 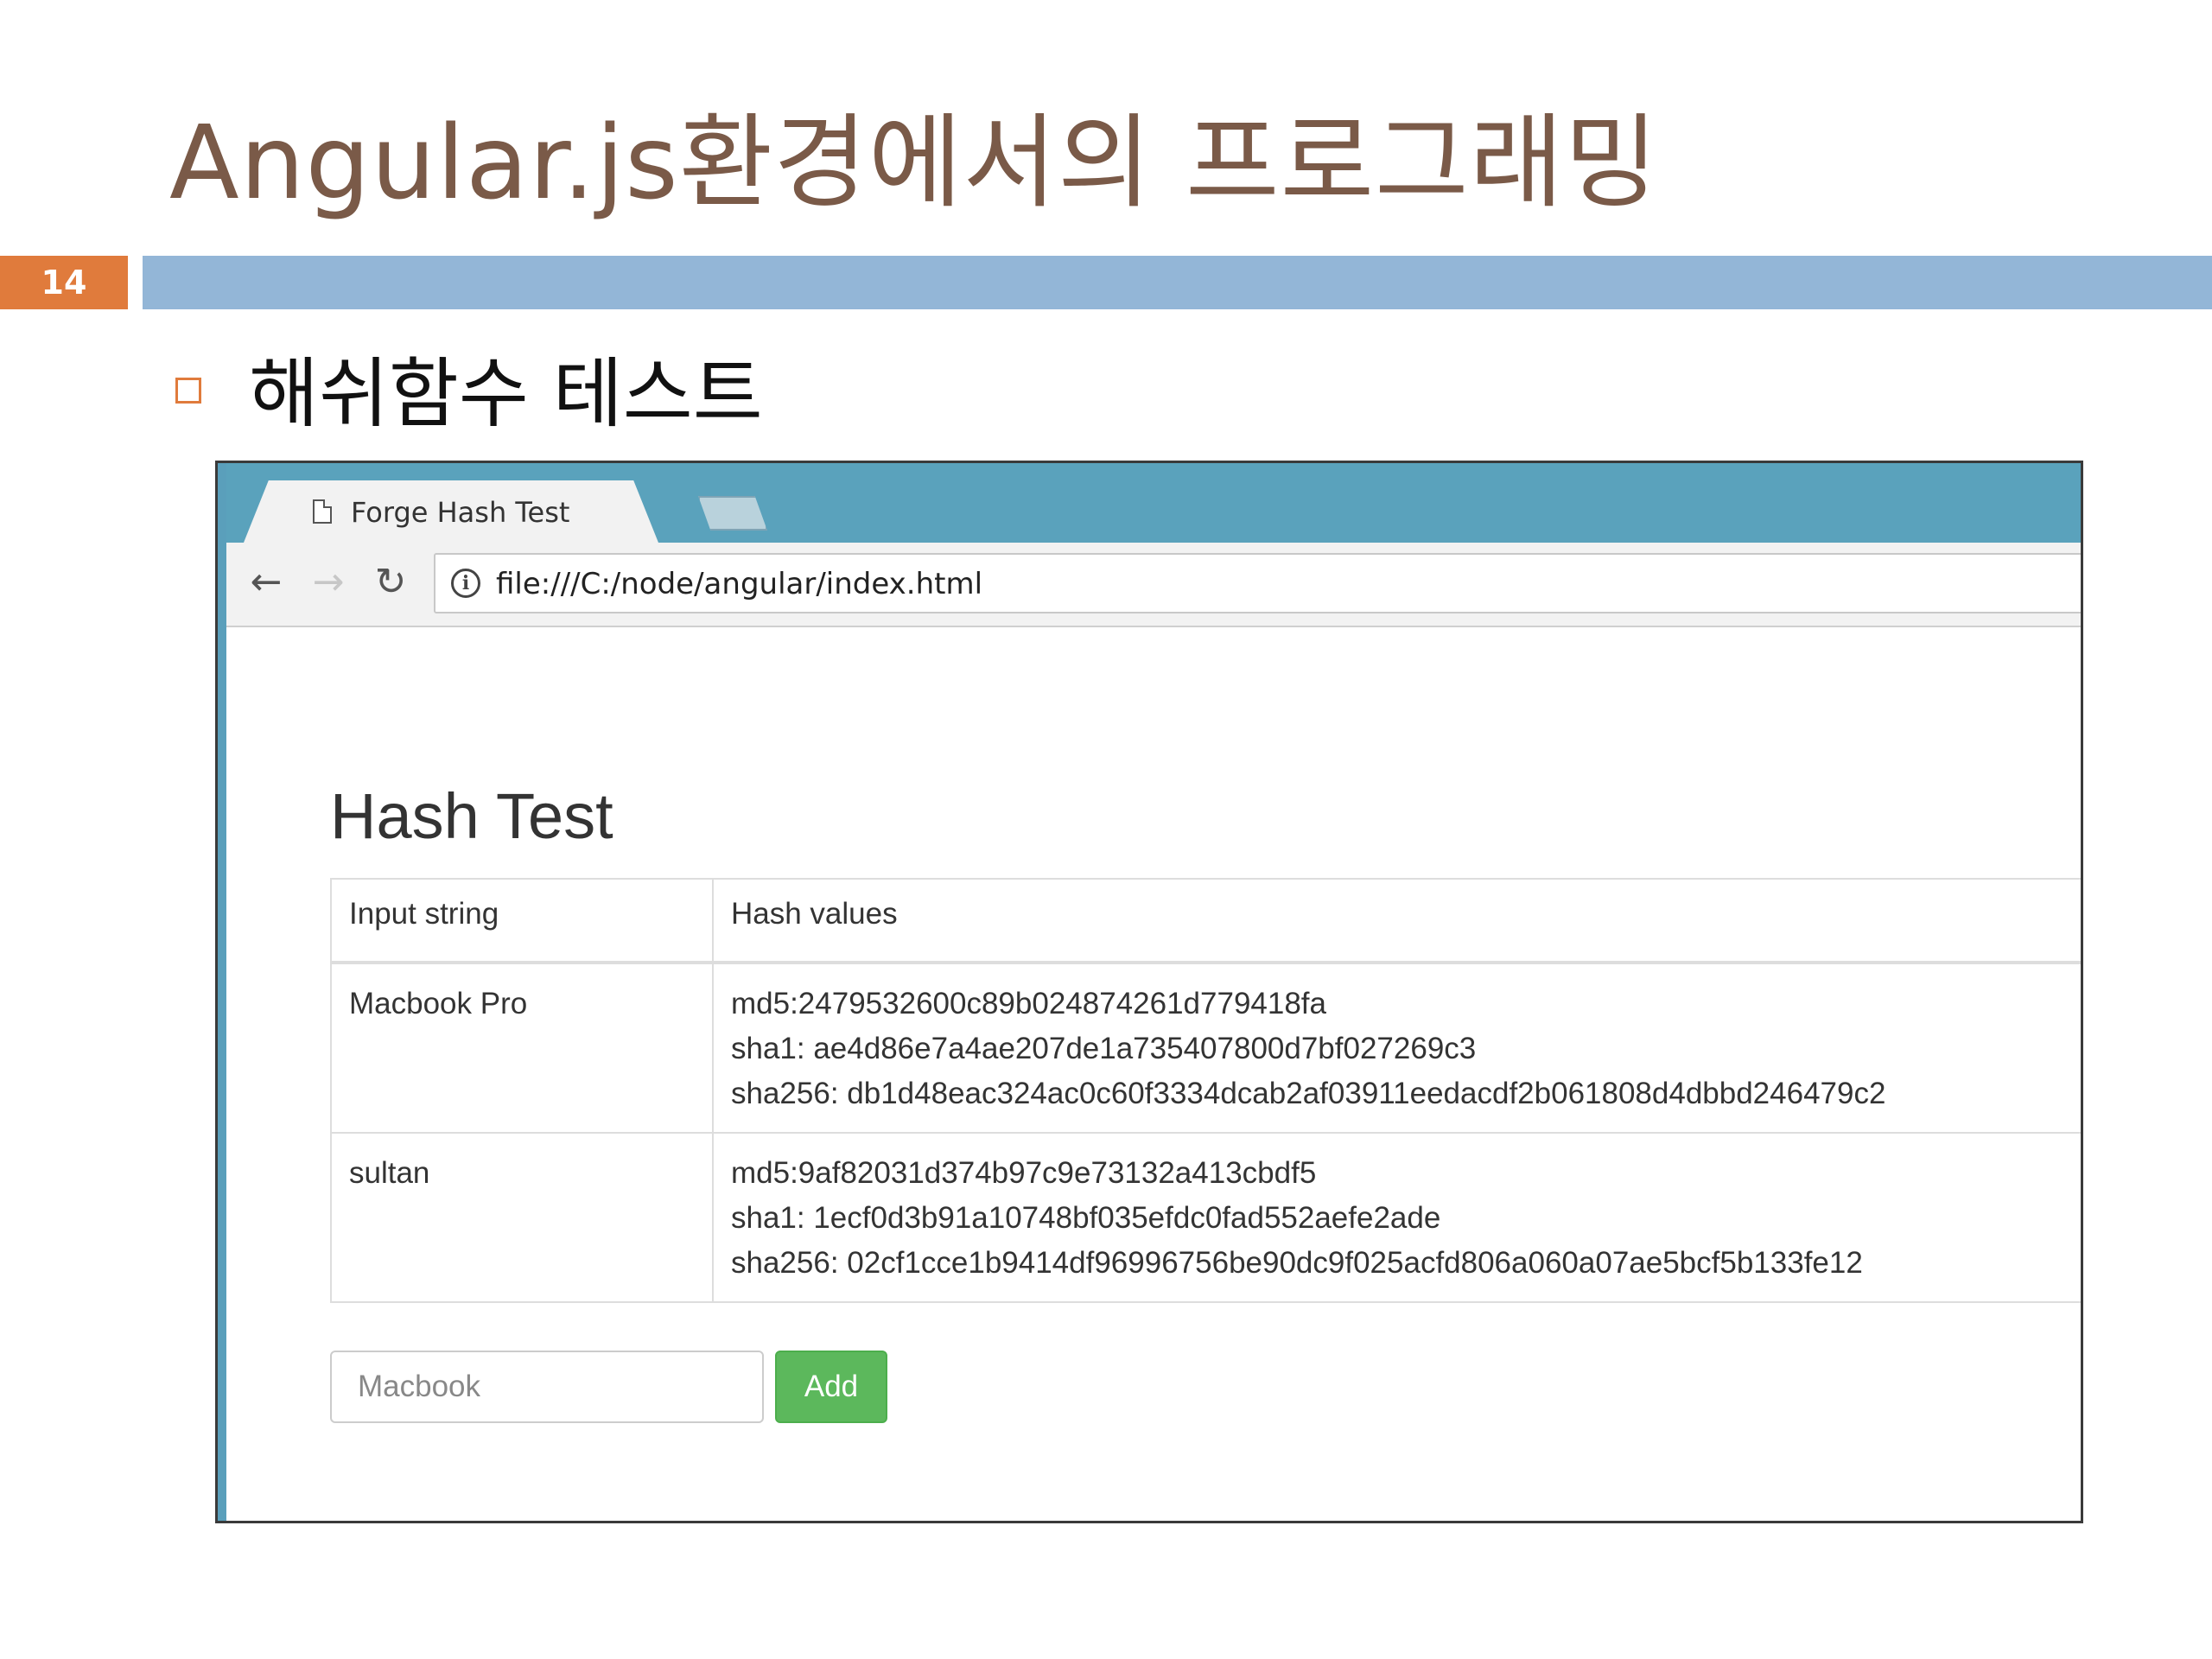 What do you see at coordinates (739, 584) in the screenshot?
I see `address-text: file:///C:/node/angular/index.html` at bounding box center [739, 584].